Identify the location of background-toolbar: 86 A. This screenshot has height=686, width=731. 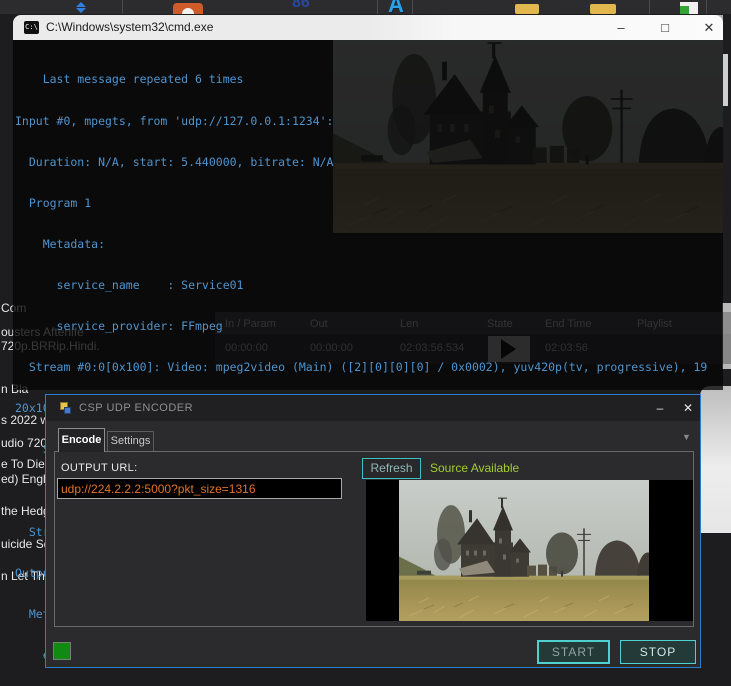
(365, 7).